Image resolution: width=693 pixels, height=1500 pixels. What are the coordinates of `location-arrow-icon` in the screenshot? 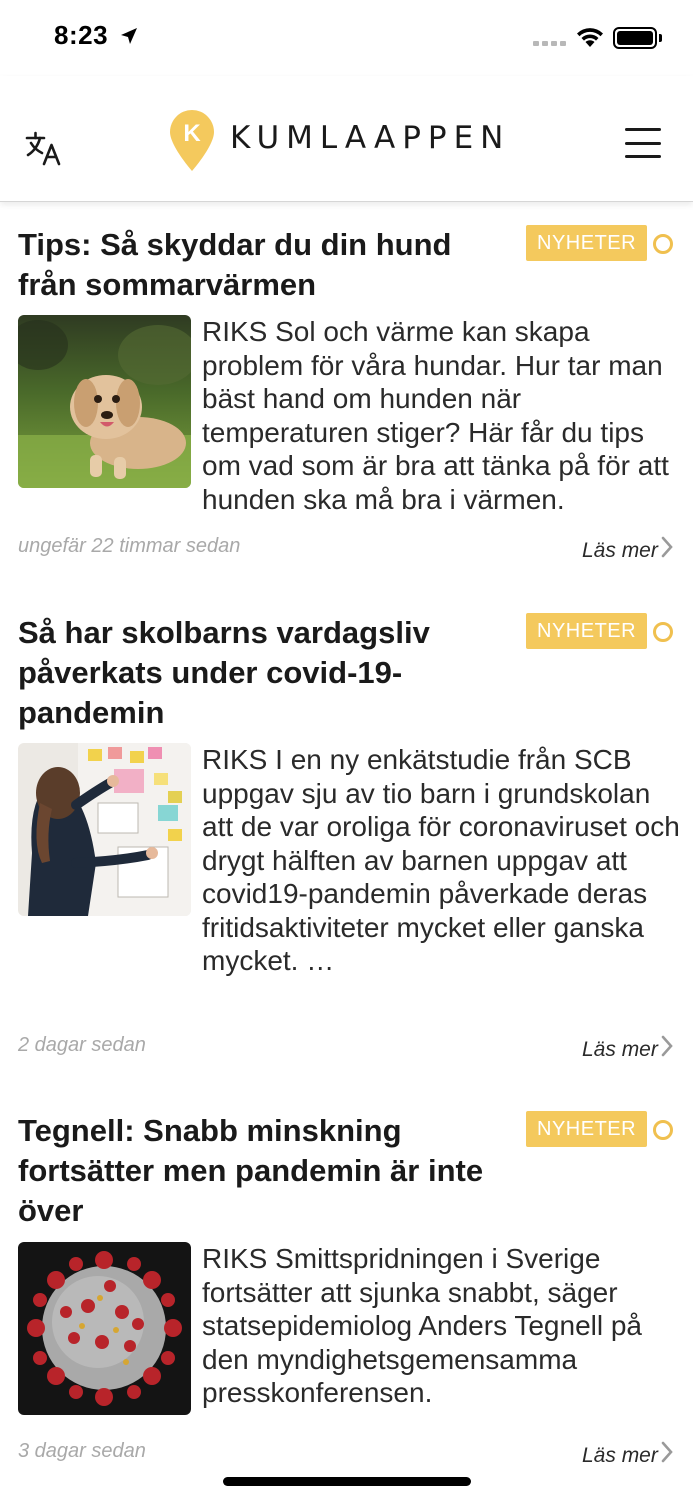 It's located at (129, 36).